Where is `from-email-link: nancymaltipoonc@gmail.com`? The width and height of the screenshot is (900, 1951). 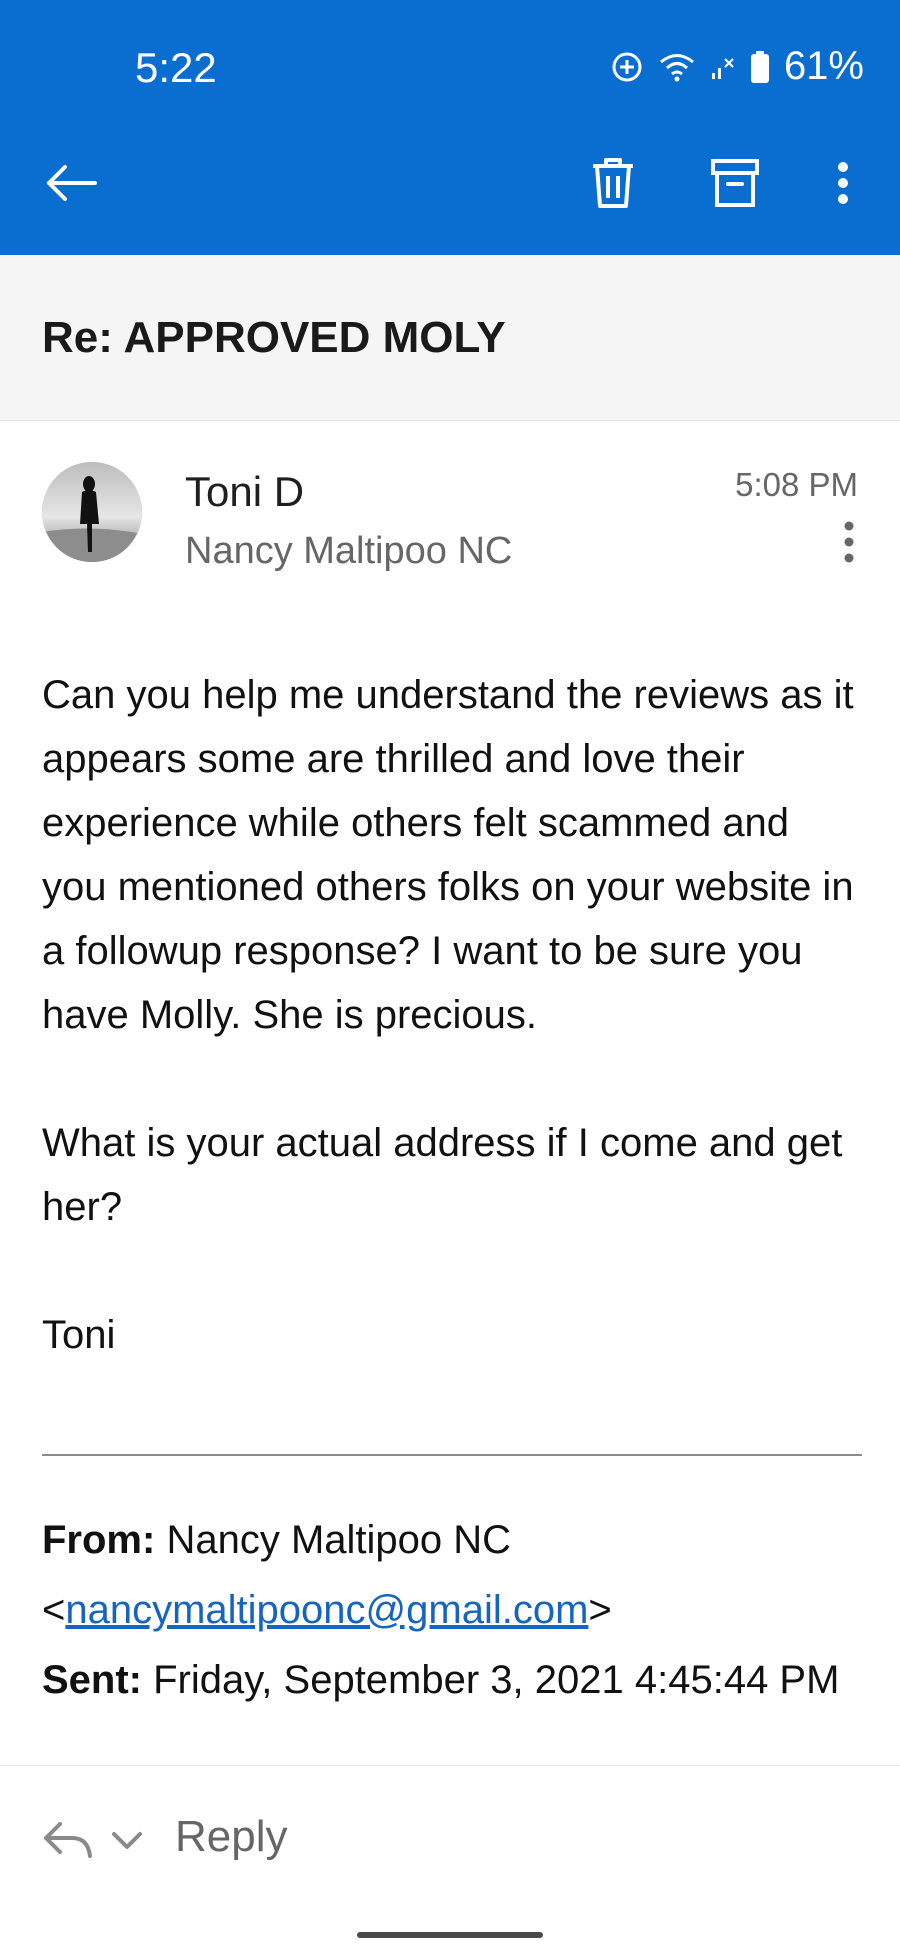
from-email-link: nancymaltipoonc@gmail.com is located at coordinates (326, 1610).